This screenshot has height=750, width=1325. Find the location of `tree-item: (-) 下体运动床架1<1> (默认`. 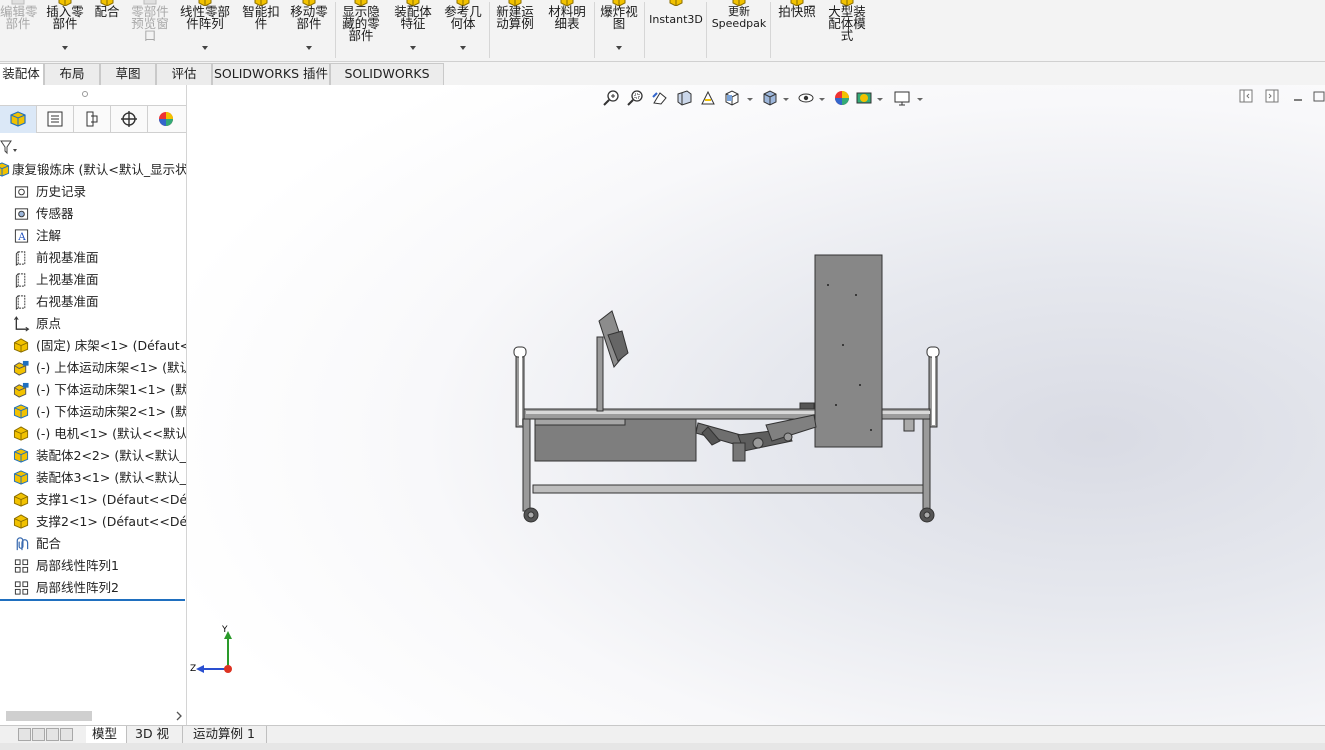

tree-item: (-) 下体运动床架1<1> (默认 is located at coordinates (93, 390).